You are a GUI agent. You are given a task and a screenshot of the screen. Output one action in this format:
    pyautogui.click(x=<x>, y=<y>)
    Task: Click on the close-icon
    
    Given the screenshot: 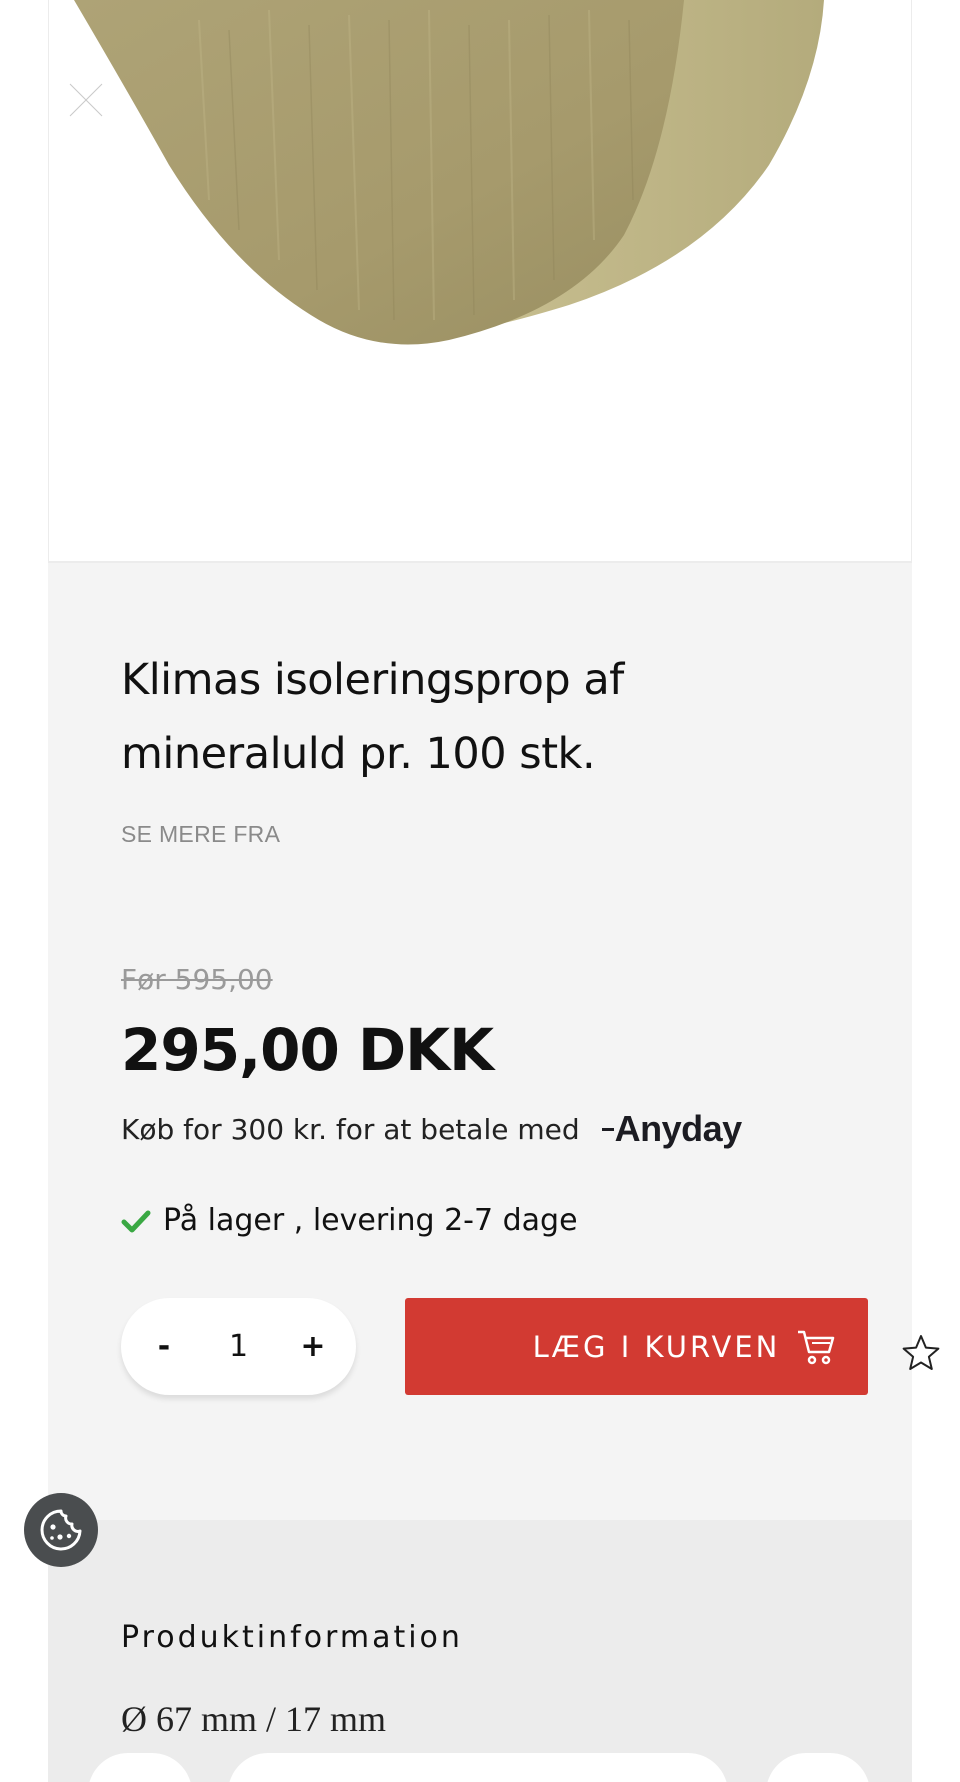 What is the action you would take?
    pyautogui.click(x=86, y=100)
    